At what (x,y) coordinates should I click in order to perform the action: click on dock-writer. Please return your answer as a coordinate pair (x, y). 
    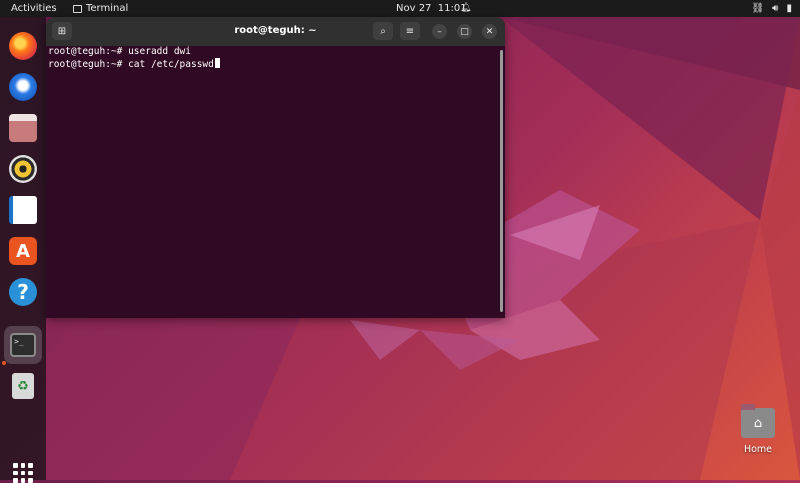
    Looking at the image, I should click on (23, 210).